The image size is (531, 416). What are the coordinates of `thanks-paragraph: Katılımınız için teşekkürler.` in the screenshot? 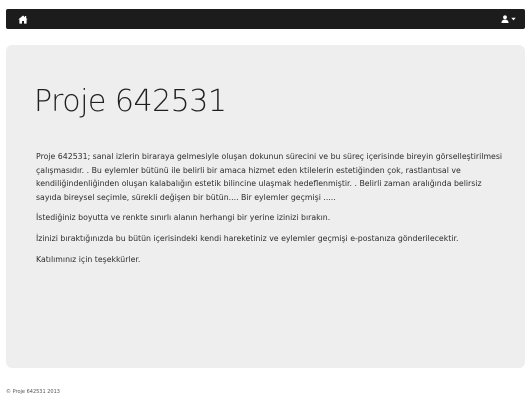 It's located at (88, 259).